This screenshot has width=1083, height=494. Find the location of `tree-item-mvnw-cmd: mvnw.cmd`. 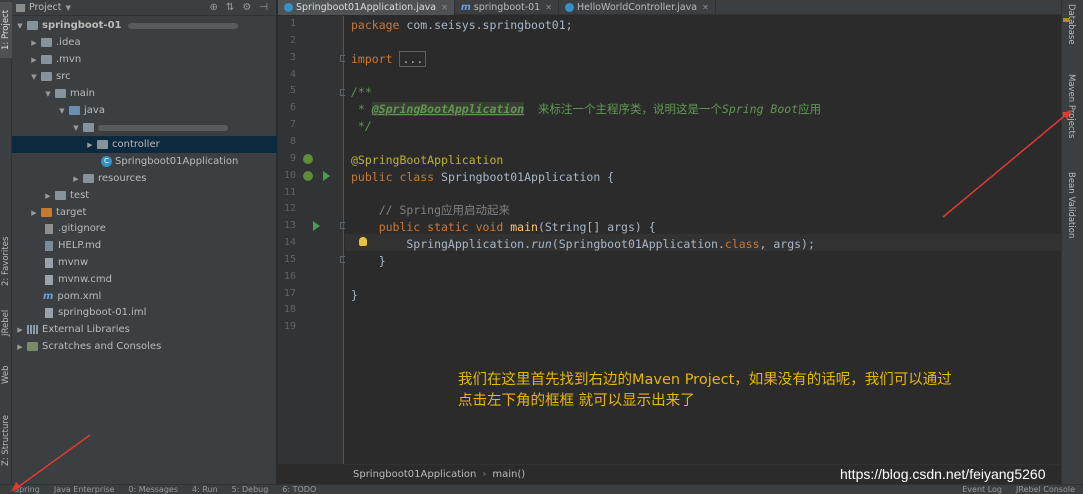

tree-item-mvnw-cmd: mvnw.cmd is located at coordinates (144, 279).